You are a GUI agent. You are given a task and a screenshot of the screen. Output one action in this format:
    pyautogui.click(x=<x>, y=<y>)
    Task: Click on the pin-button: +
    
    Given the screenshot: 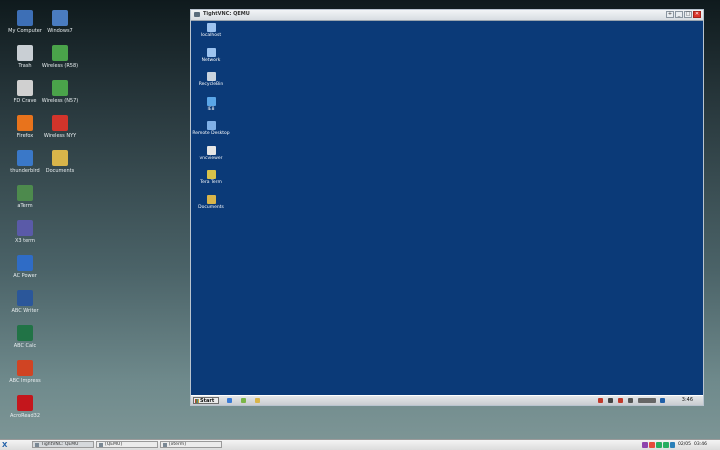 What is the action you would take?
    pyautogui.click(x=670, y=14)
    